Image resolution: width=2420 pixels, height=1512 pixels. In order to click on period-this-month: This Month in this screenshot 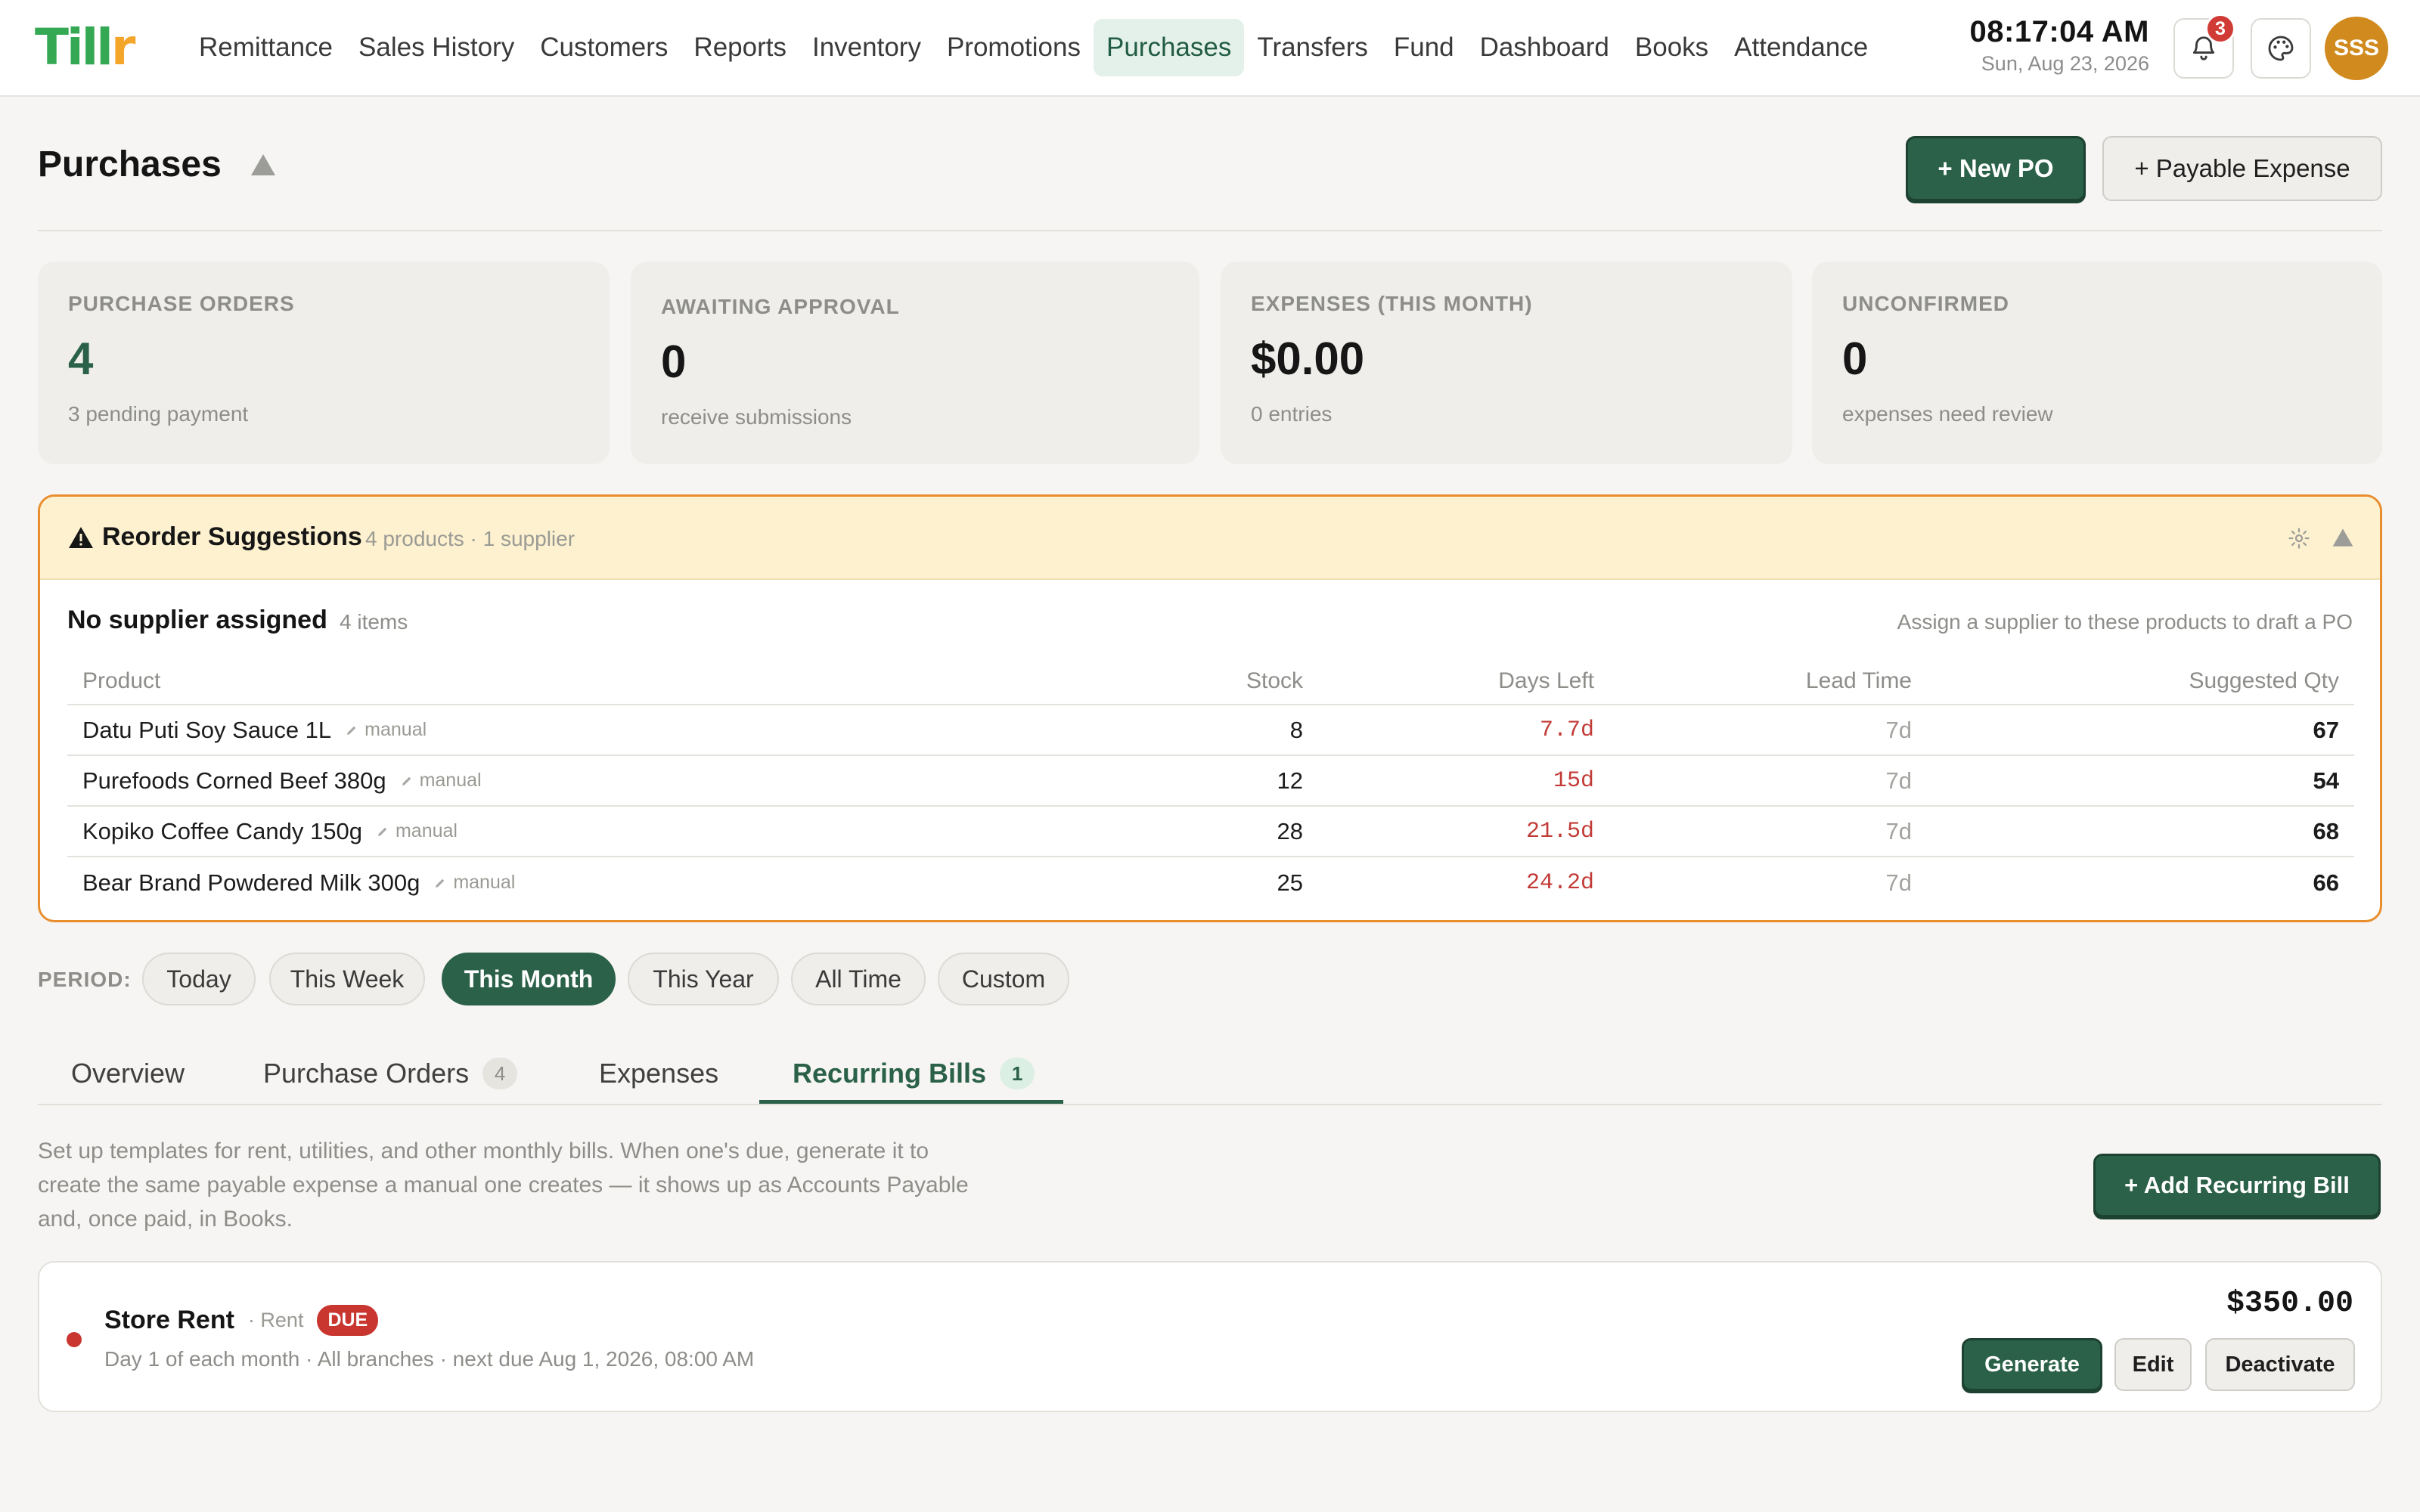, I will do `click(529, 979)`.